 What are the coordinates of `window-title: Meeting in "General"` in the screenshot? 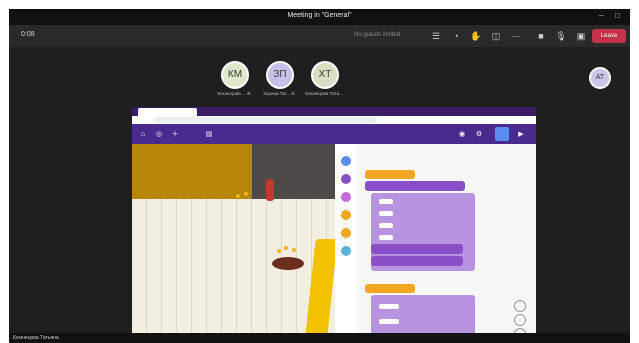 It's located at (319, 15).